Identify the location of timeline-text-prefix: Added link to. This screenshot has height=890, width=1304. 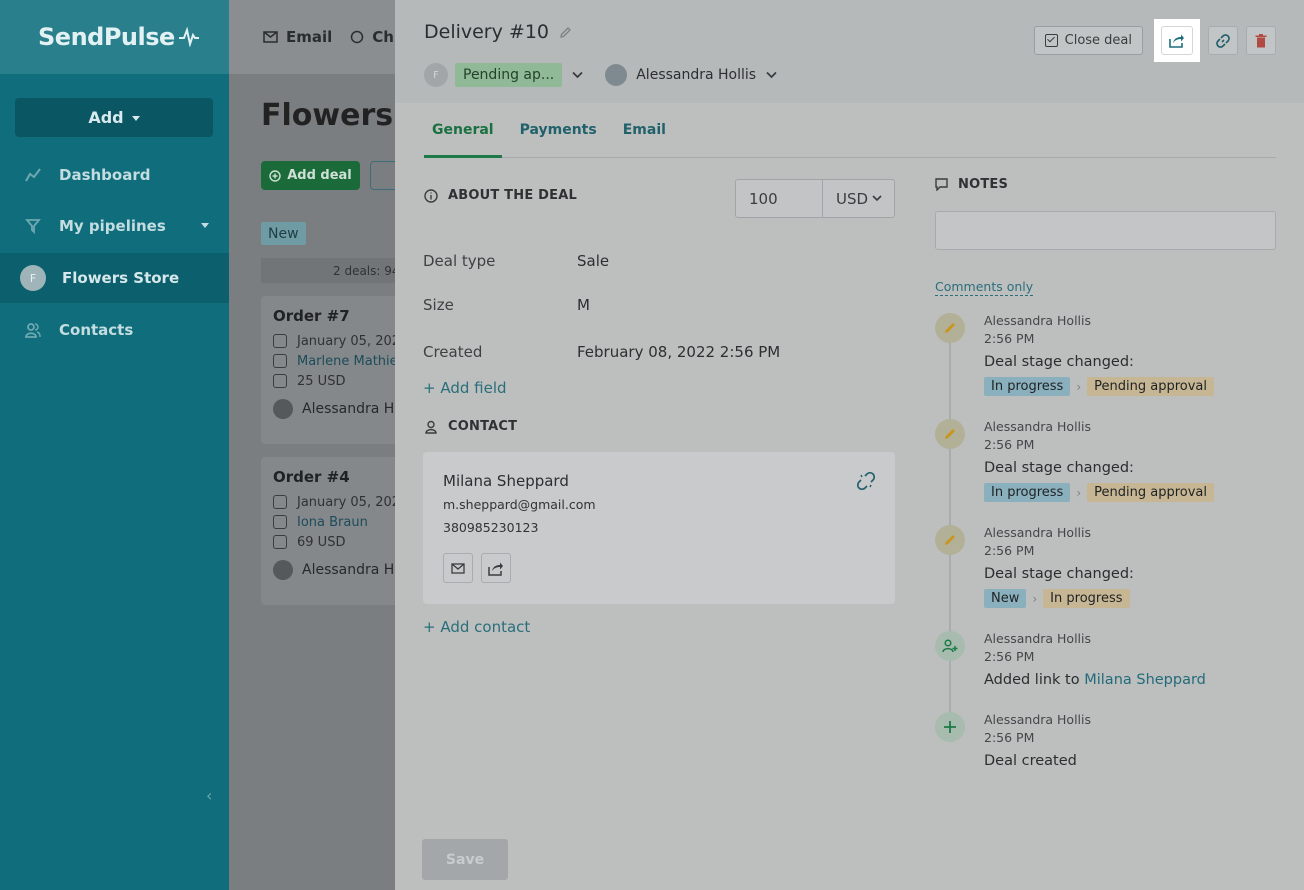
(1034, 680).